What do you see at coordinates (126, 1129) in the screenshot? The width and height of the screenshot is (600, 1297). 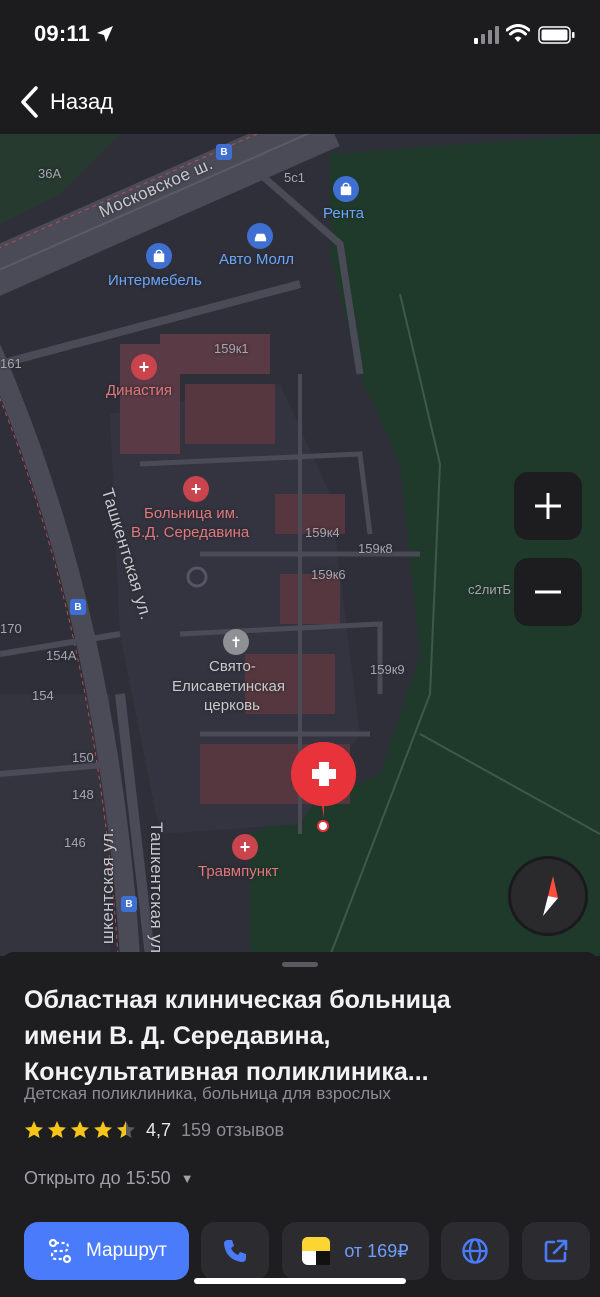 I see `half-star-icon` at bounding box center [126, 1129].